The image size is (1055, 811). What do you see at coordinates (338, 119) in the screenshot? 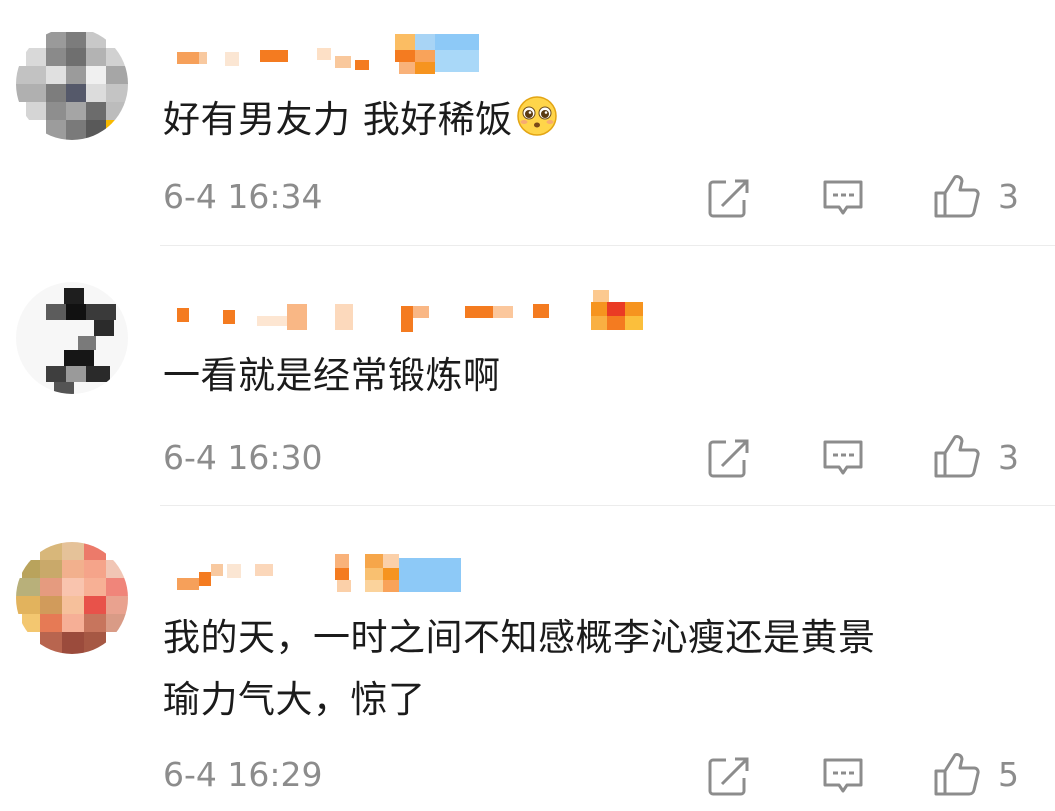
I see `comment-text-content: 好有男友力 我好稀饭` at bounding box center [338, 119].